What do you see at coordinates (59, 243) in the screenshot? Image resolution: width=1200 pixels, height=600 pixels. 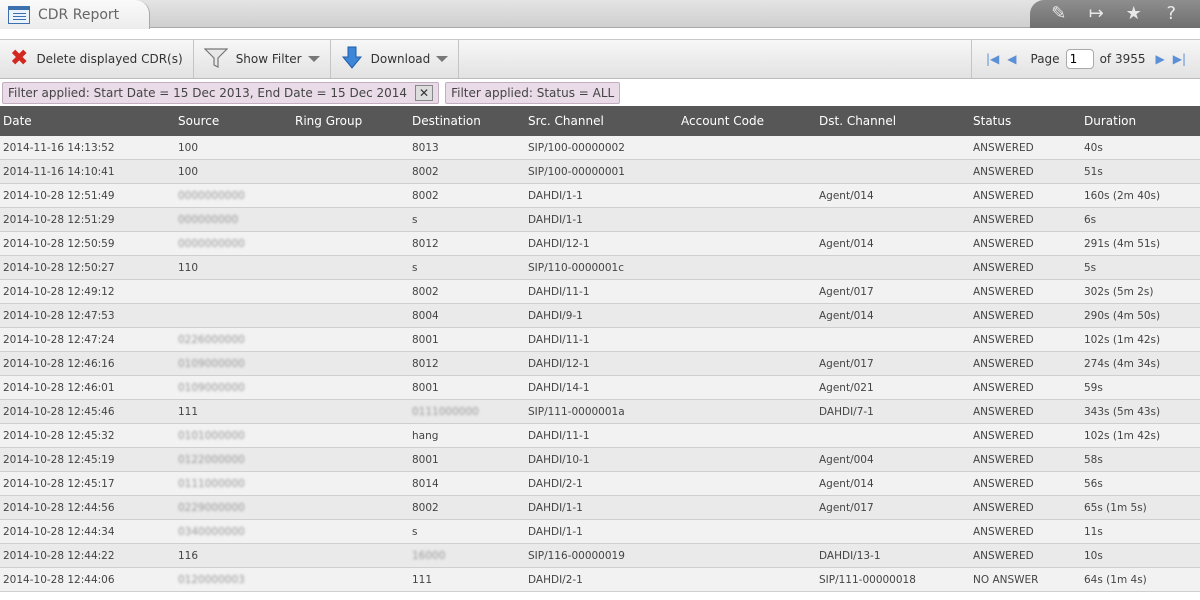 I see `table-cell: 2014-10-28 12:50:59` at bounding box center [59, 243].